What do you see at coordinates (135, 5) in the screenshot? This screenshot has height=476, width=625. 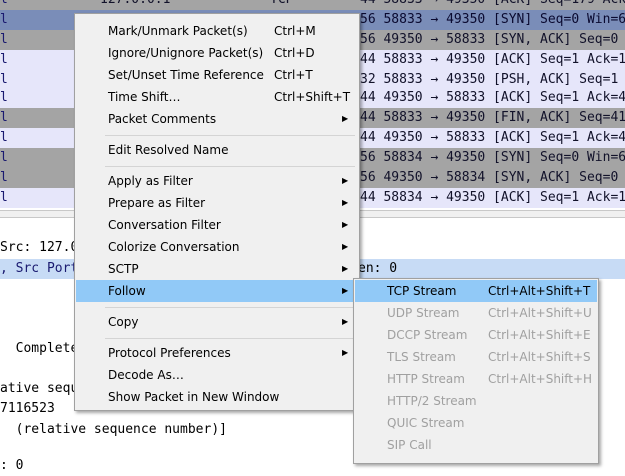 I see `packet-source: 127.0.0.1` at bounding box center [135, 5].